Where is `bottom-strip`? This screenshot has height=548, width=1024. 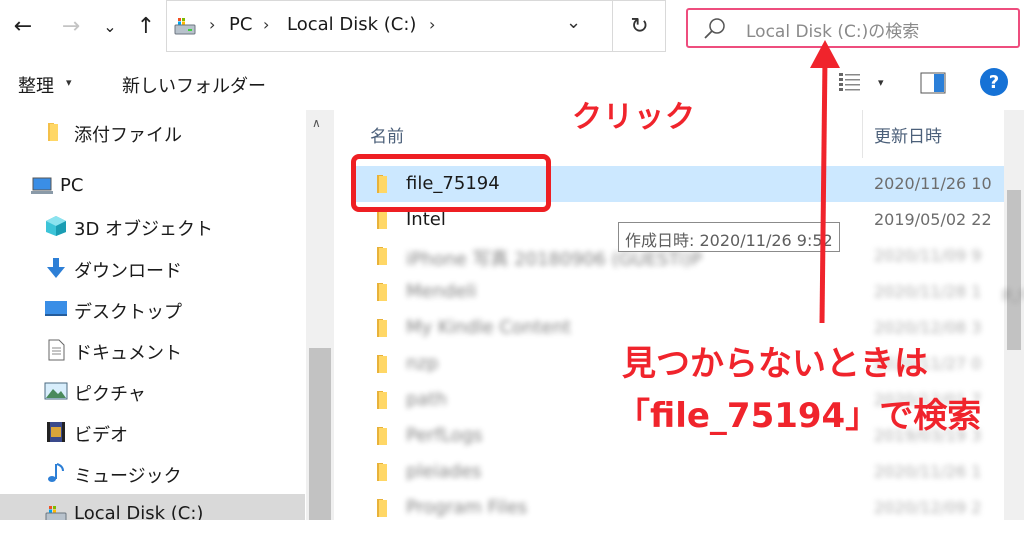 bottom-strip is located at coordinates (512, 534).